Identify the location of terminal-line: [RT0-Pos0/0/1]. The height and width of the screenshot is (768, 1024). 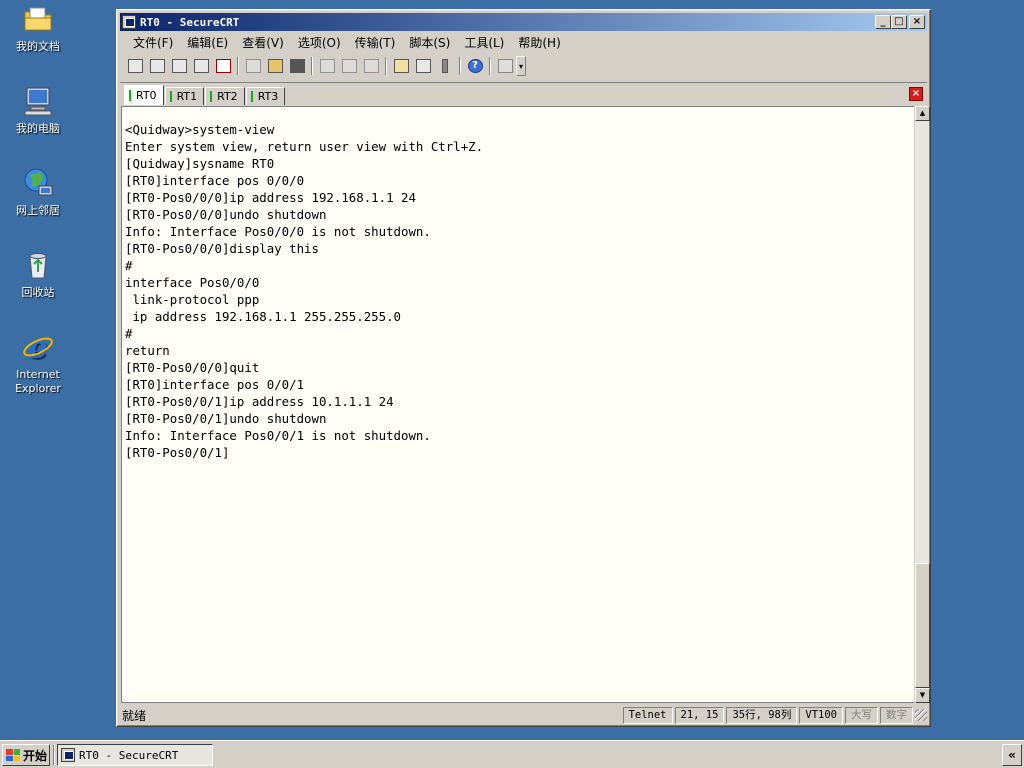
(177, 452).